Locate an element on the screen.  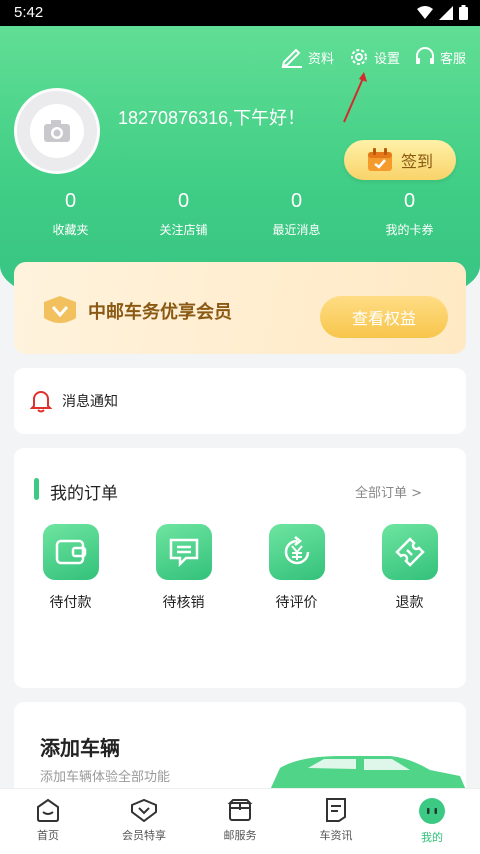
order-pending-verification: 待核销 is located at coordinates (183, 568).